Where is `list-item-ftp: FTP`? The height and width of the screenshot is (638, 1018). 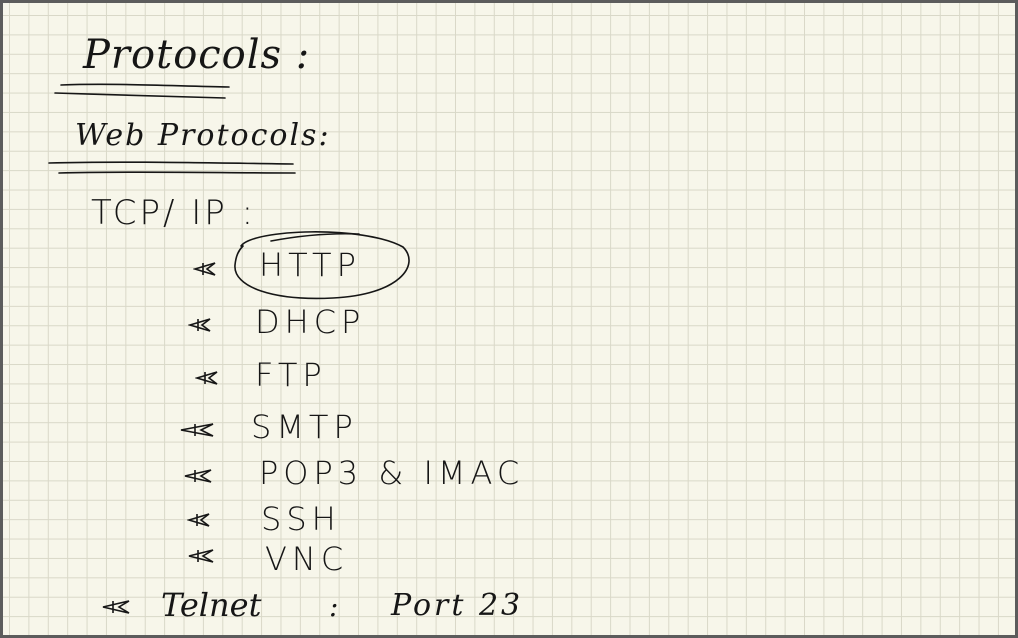
list-item-ftp: FTP is located at coordinates (291, 375).